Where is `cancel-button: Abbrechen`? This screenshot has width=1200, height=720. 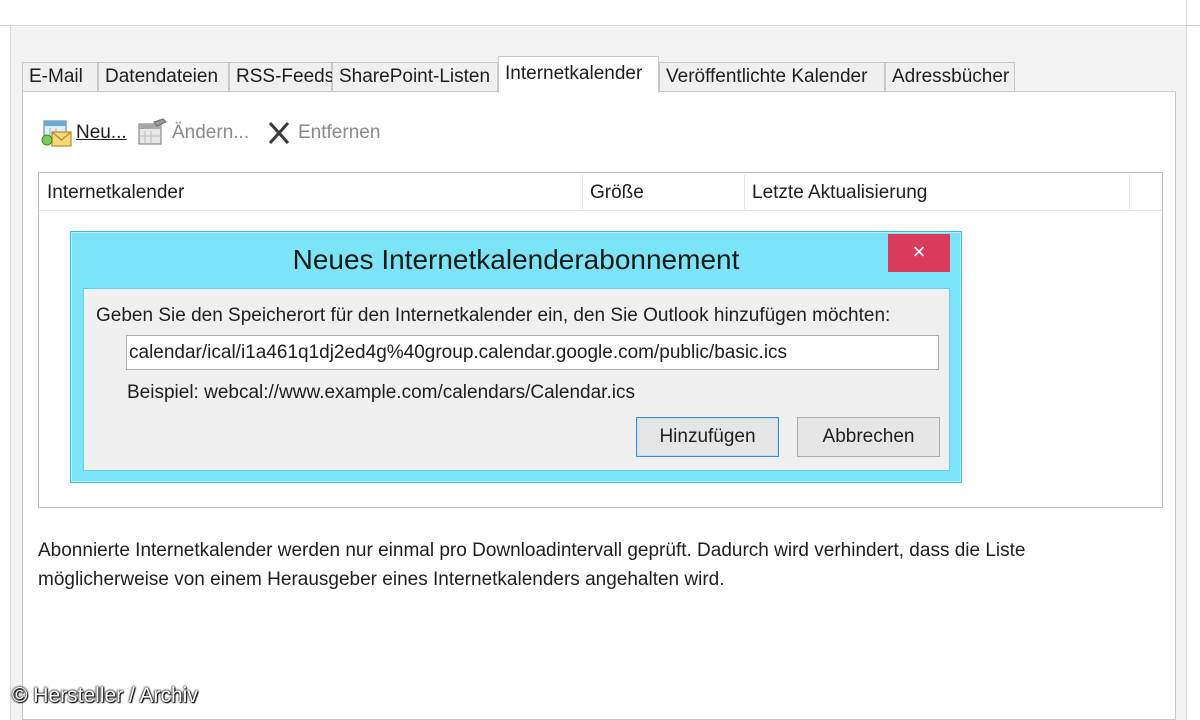
cancel-button: Abbrechen is located at coordinates (868, 437).